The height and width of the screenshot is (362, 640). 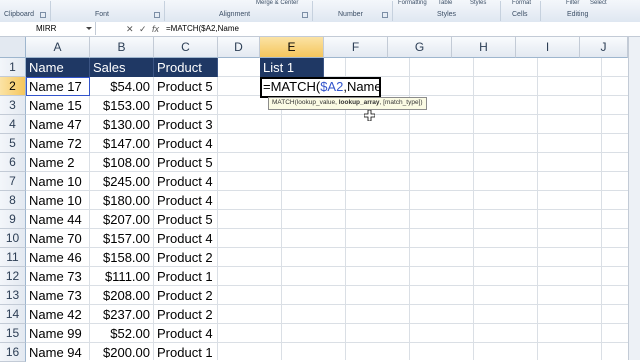 I want to click on sales-cell: $207.00, so click(x=122, y=219).